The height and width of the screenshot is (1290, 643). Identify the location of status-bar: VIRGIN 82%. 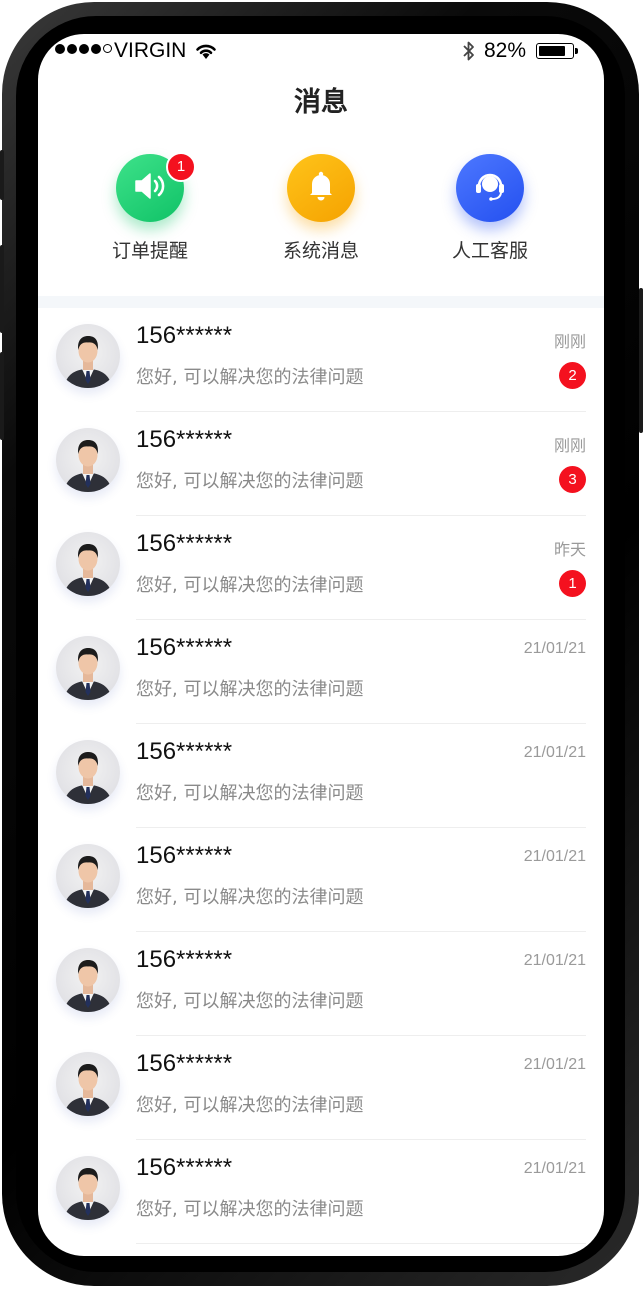
(321, 52).